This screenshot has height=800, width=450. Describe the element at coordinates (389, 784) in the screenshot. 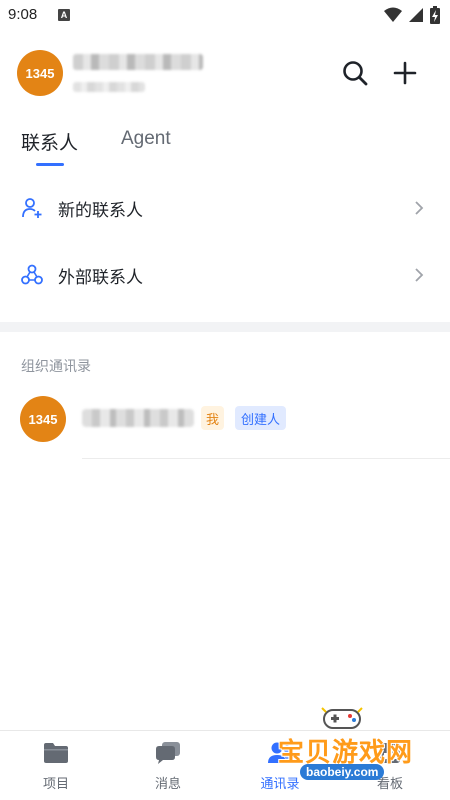

I see `nav-label: 看板` at that location.